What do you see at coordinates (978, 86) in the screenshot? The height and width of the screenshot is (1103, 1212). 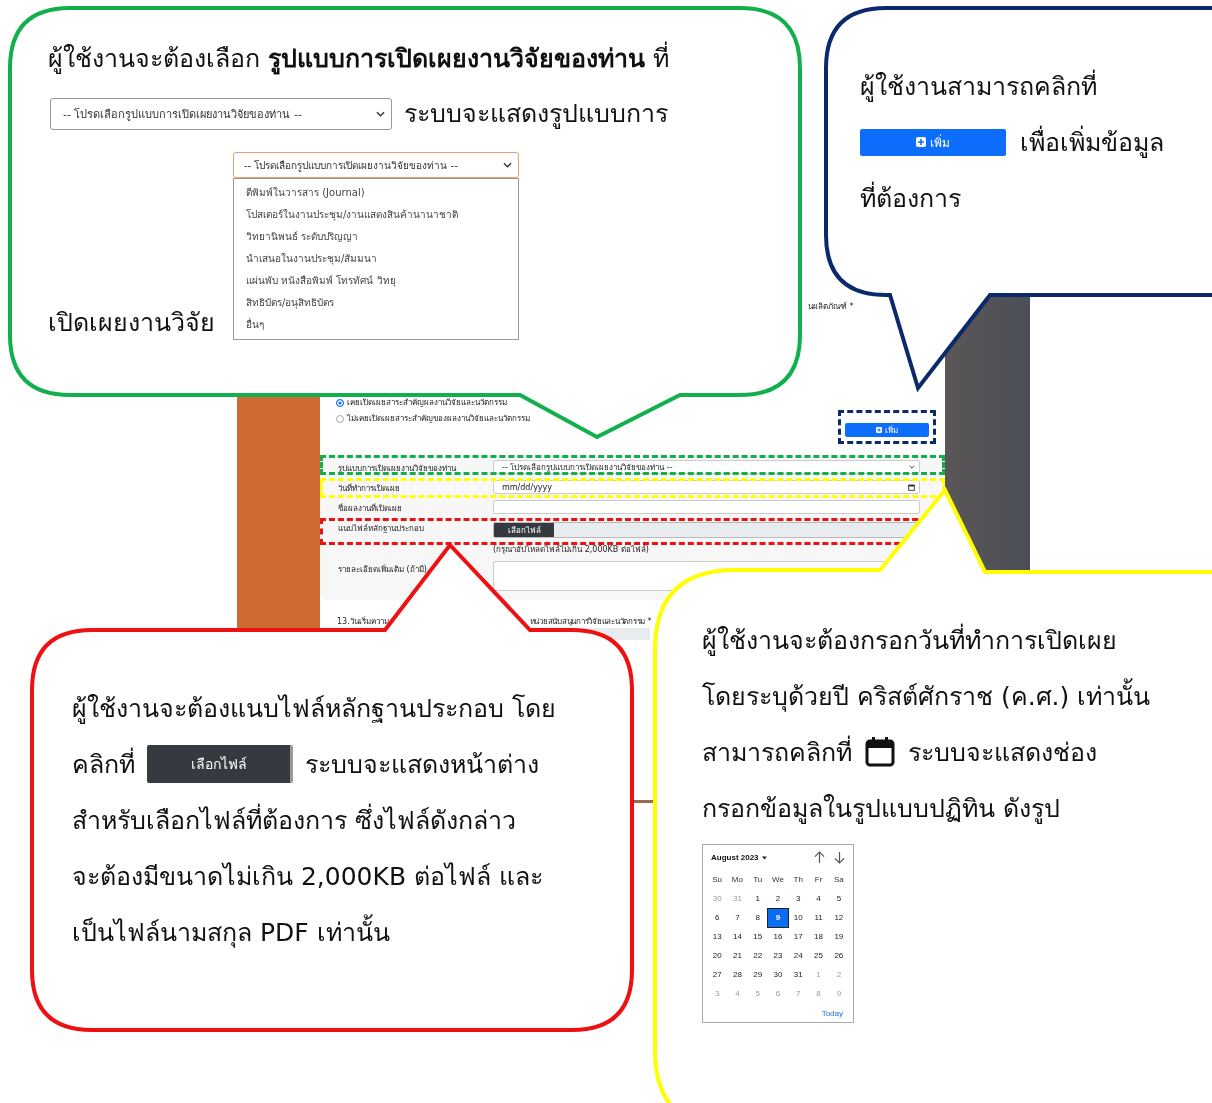 I see `callout-text: ผู้ใช้งานสามารถคลิกที่` at bounding box center [978, 86].